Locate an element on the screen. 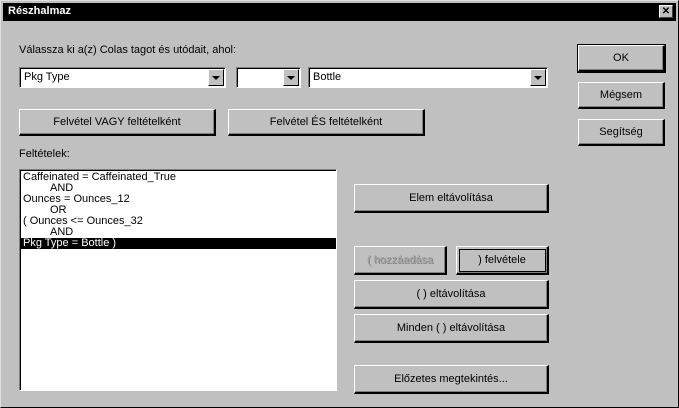  remove-condition-button: Elem eltávolítása is located at coordinates (451, 198).